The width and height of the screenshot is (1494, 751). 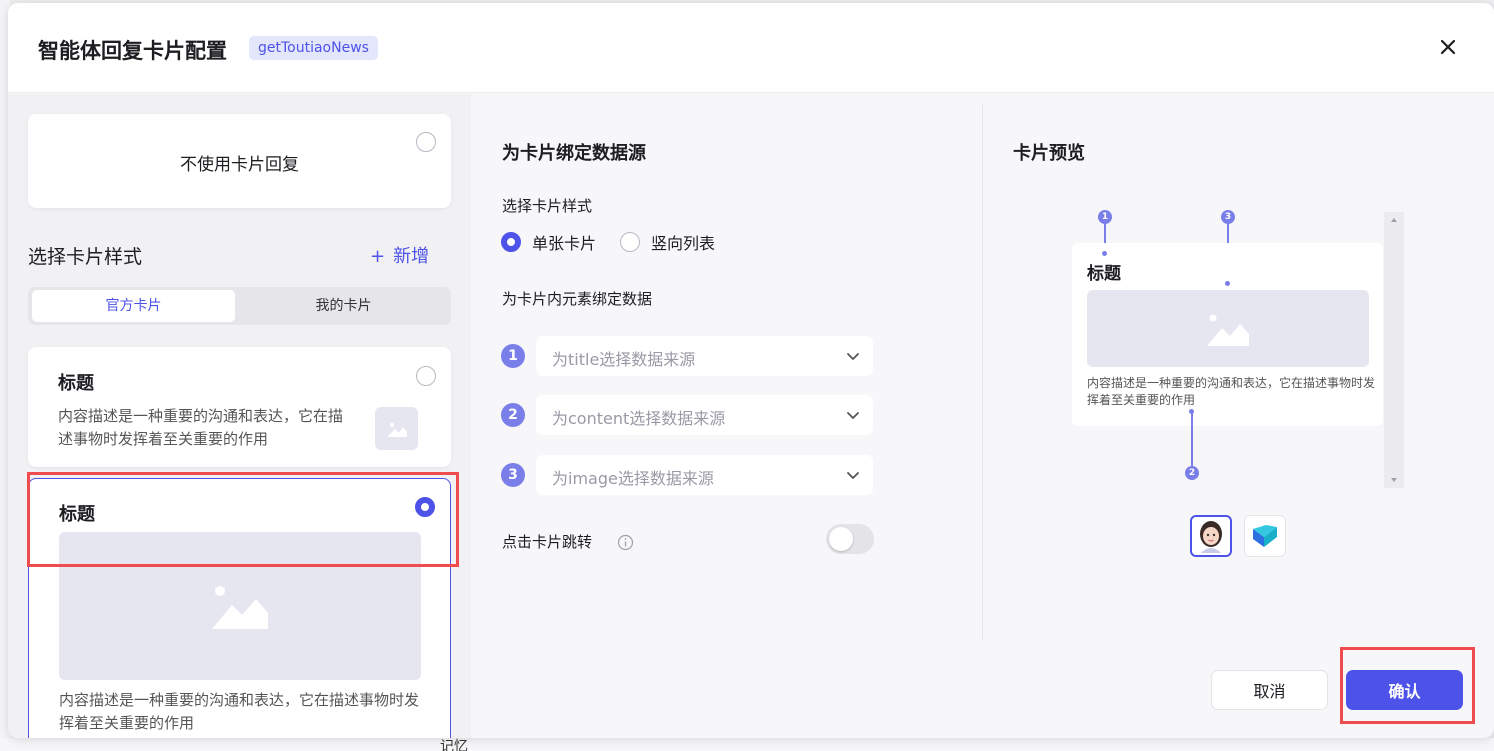 I want to click on preview-avatar-user, so click(x=1211, y=536).